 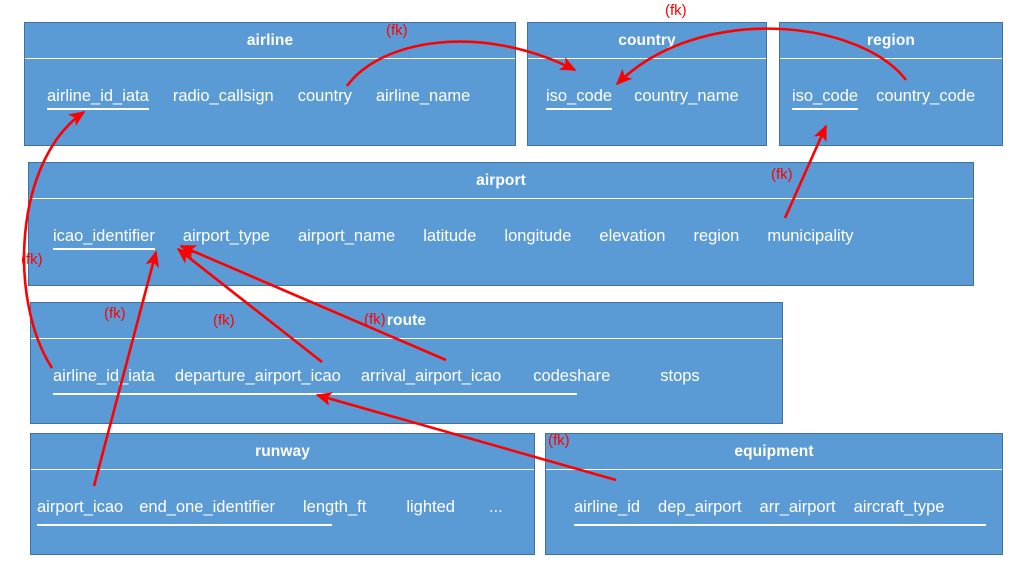 What do you see at coordinates (80, 507) in the screenshot?
I see `attribute-runway-airport-icao: airport_icao` at bounding box center [80, 507].